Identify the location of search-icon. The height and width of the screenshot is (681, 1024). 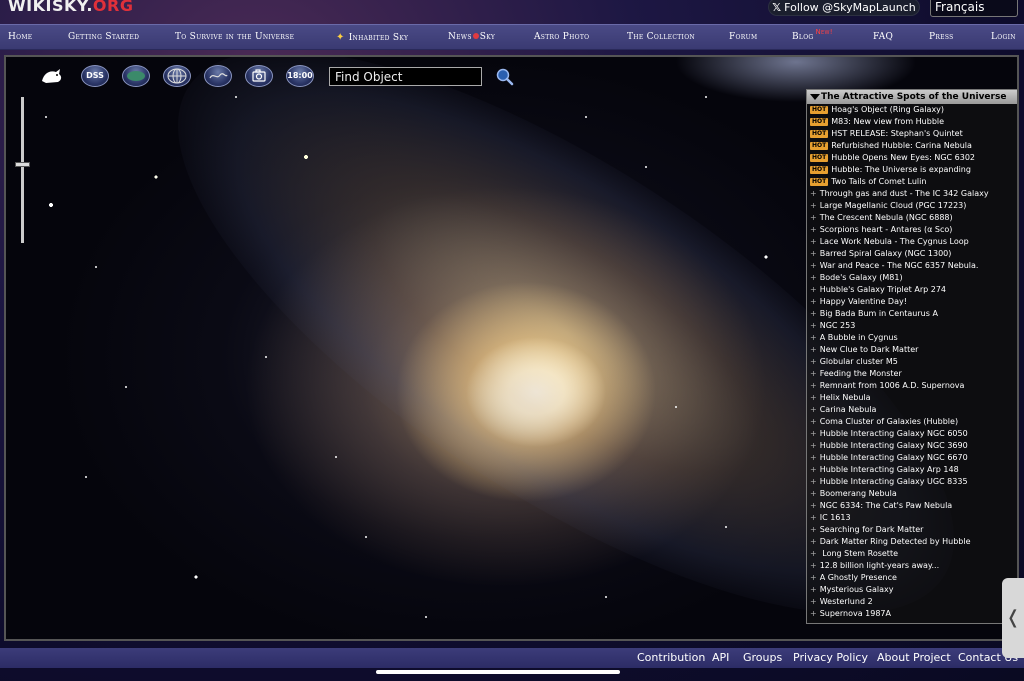
(505, 77).